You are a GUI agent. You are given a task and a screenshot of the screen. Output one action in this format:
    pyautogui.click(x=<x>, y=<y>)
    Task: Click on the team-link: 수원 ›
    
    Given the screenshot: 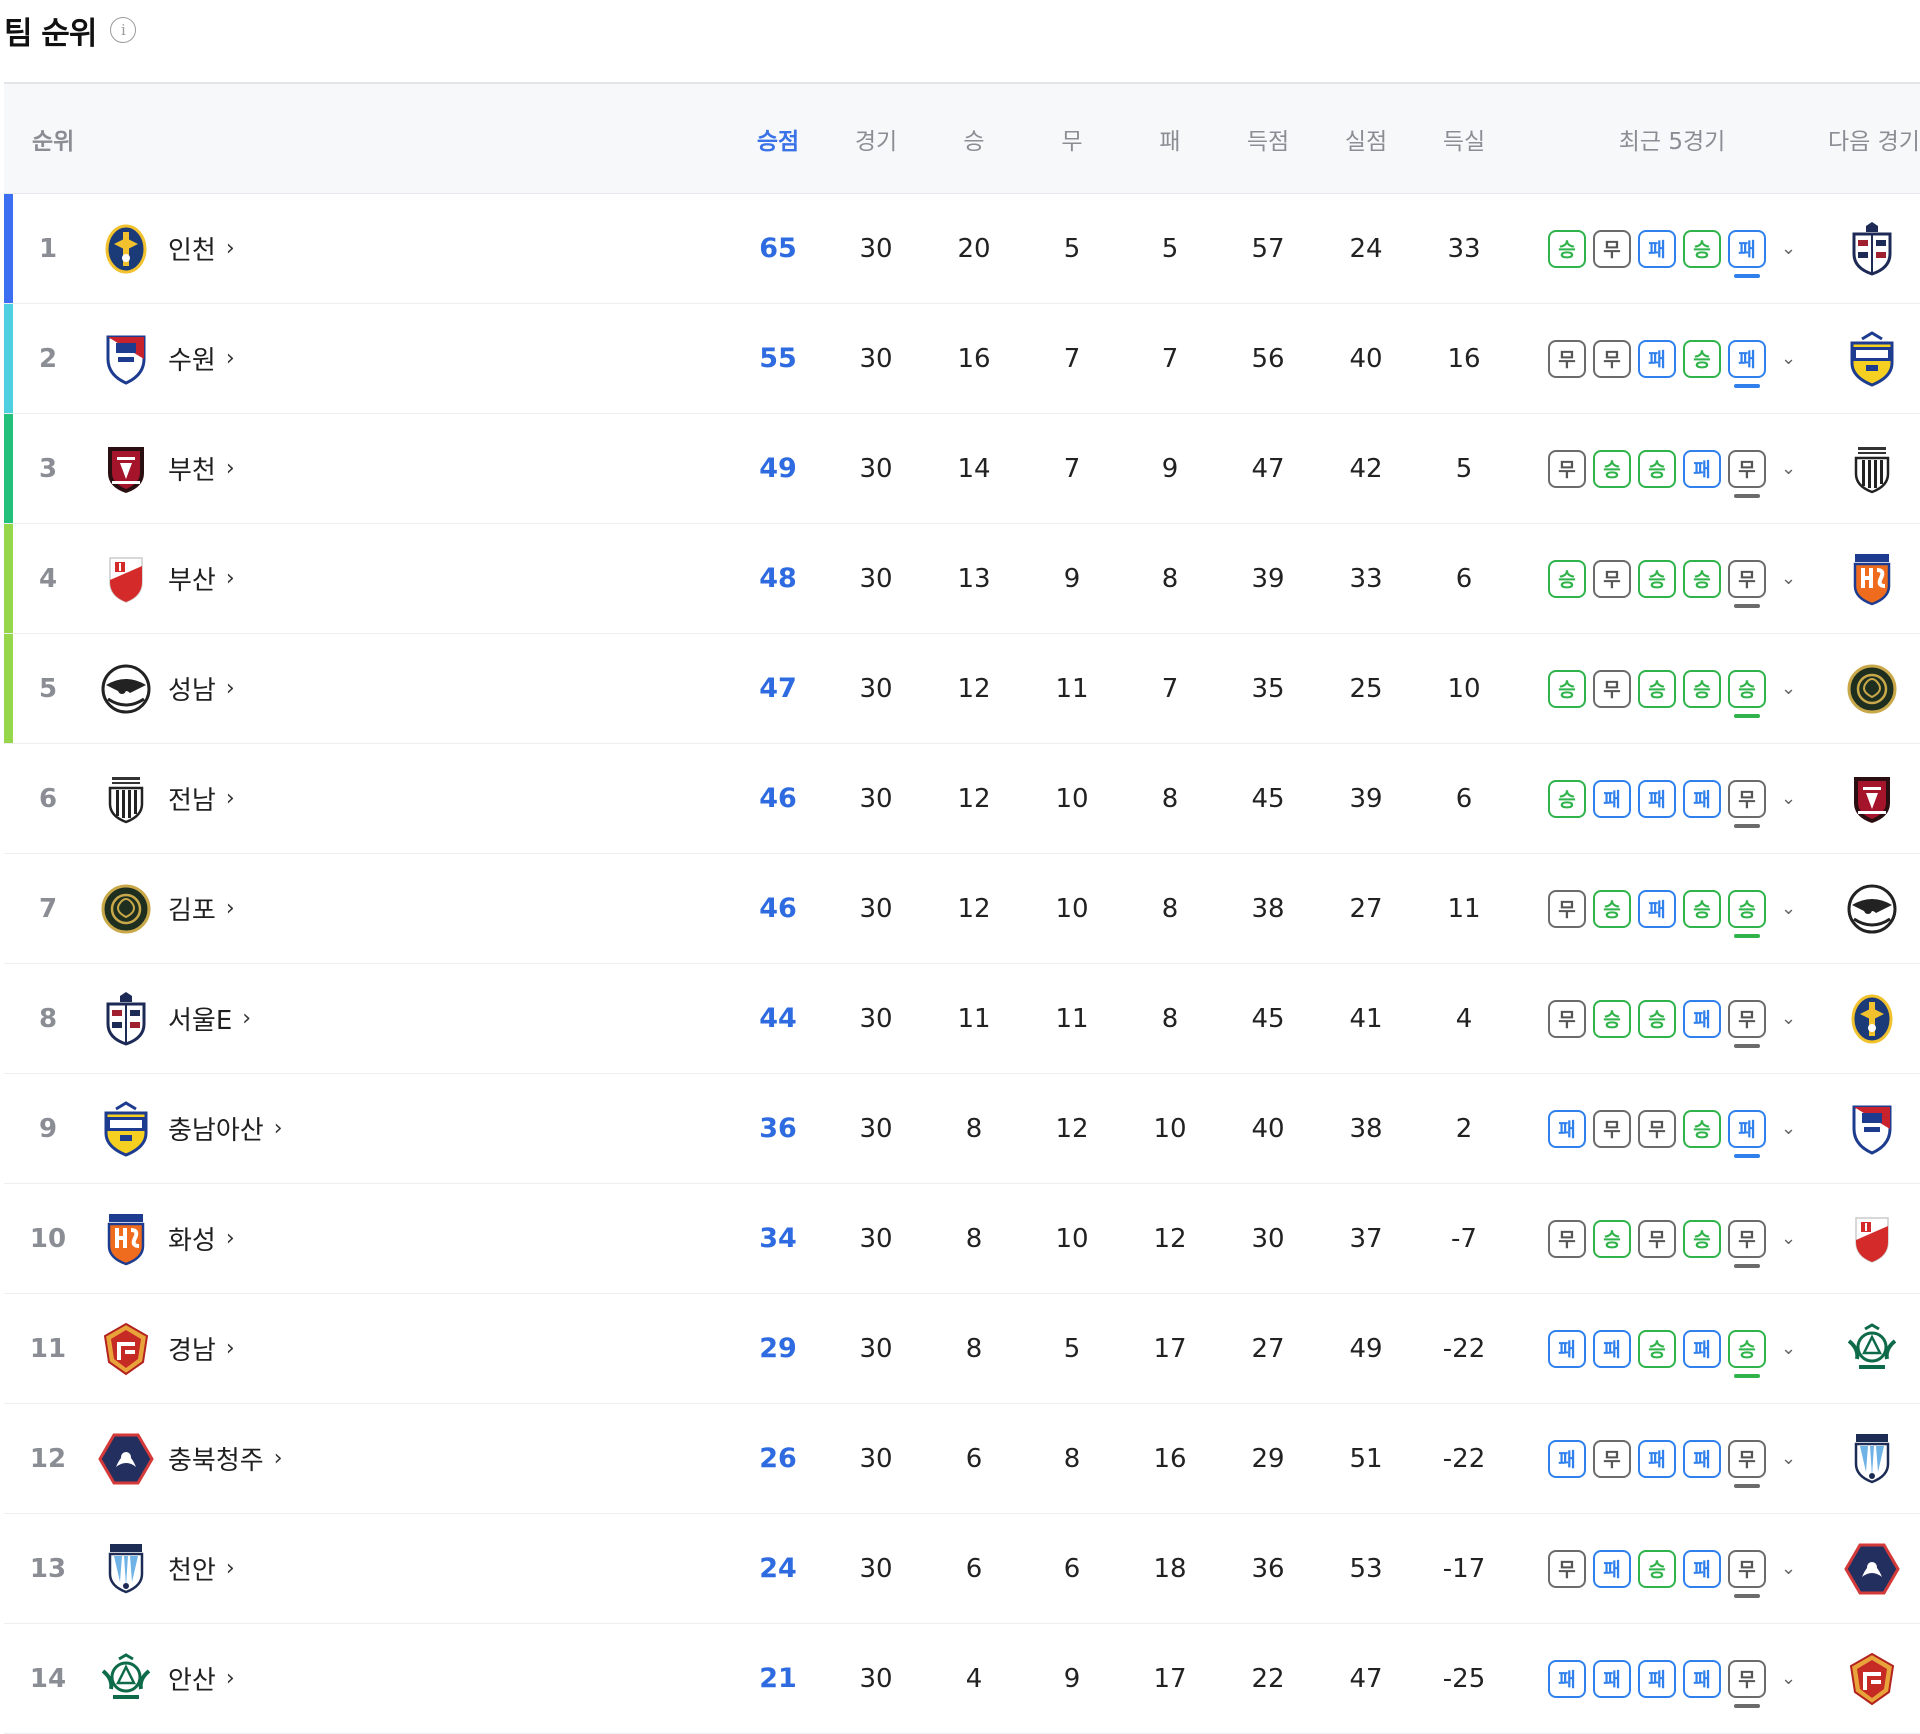 What is the action you would take?
    pyautogui.click(x=338, y=358)
    